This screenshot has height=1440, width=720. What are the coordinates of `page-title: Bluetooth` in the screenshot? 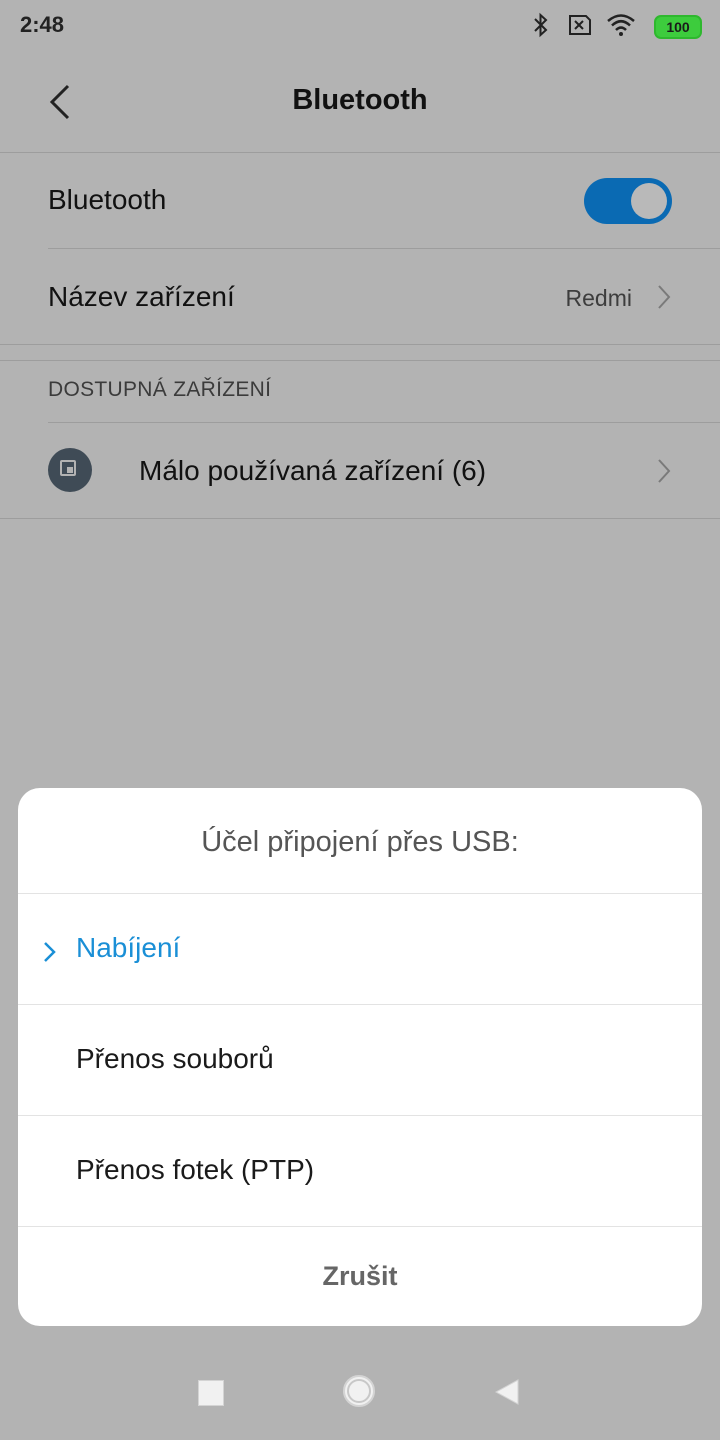 It's located at (360, 100).